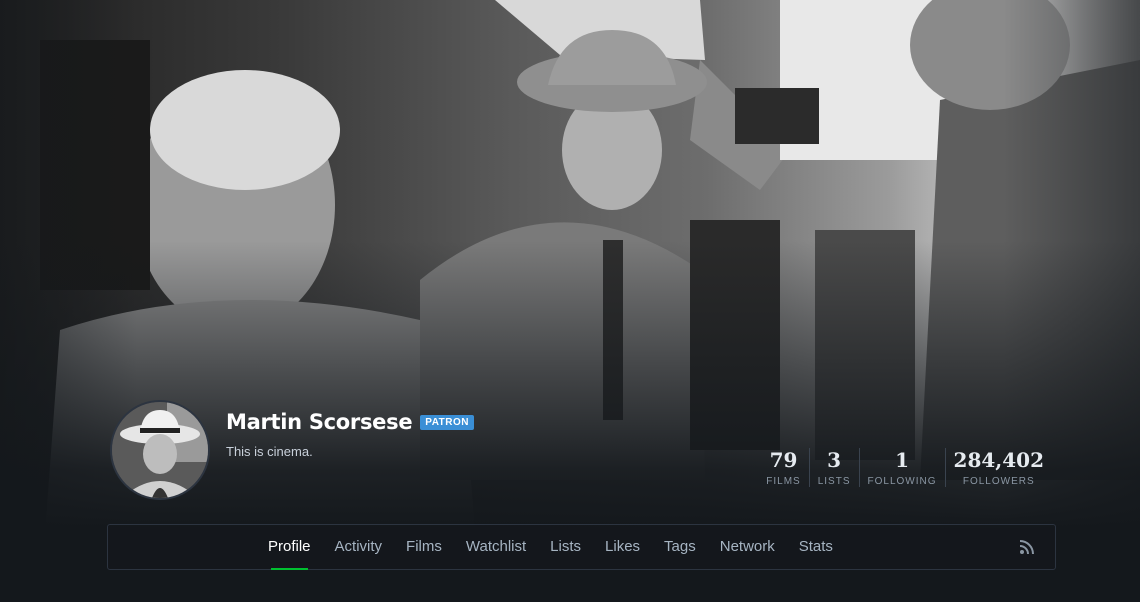 This screenshot has height=602, width=1140. What do you see at coordinates (783, 481) in the screenshot?
I see `stat-label: FILMS` at bounding box center [783, 481].